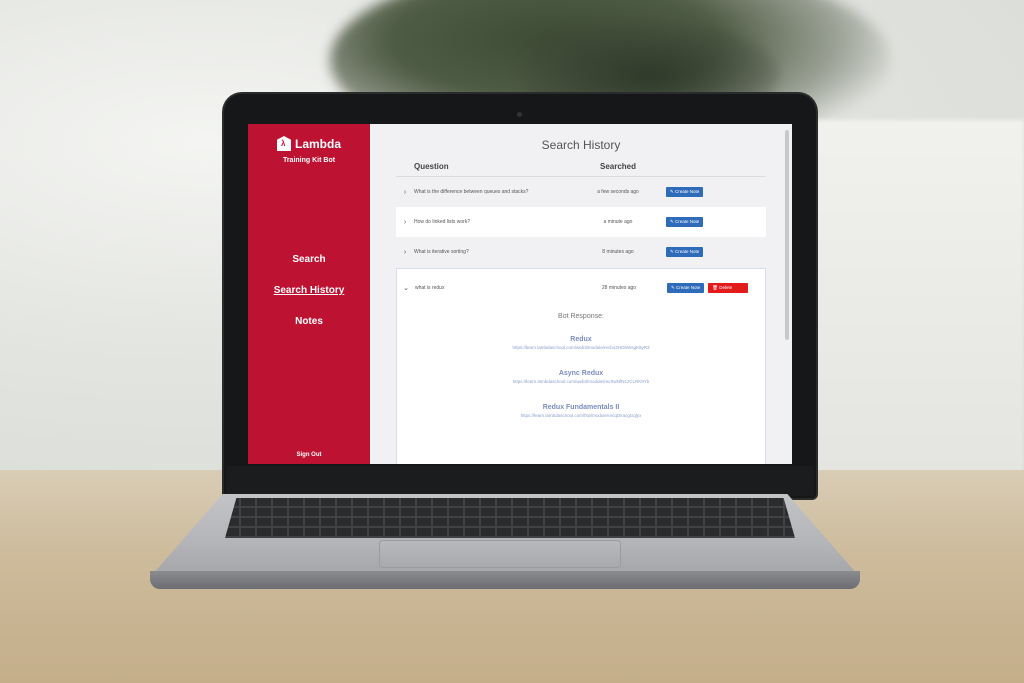  I want to click on delete-button: 🗑 Delete, so click(728, 288).